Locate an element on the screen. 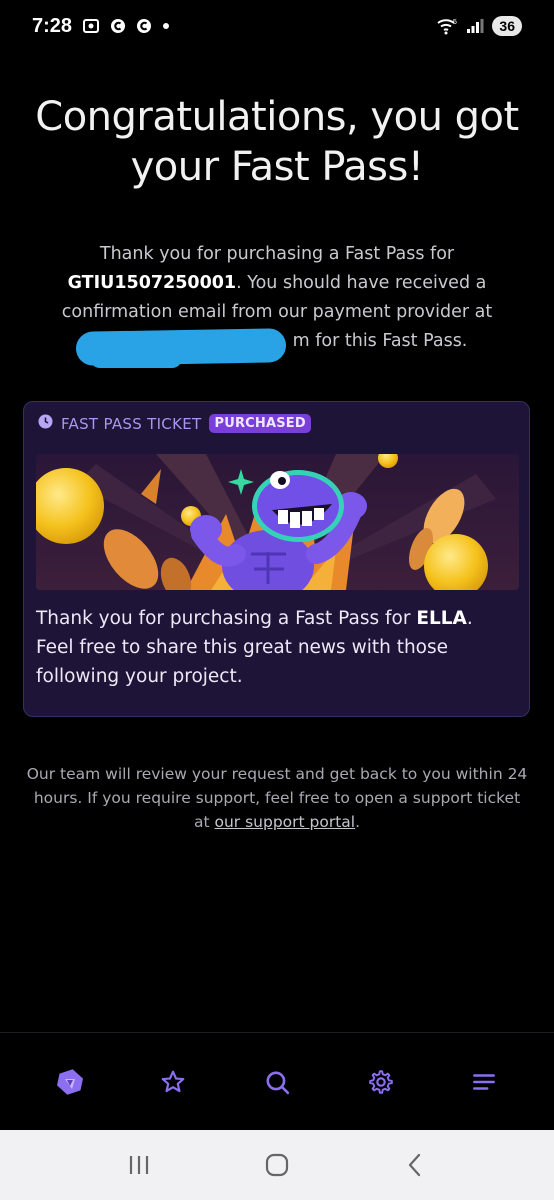 The height and width of the screenshot is (1200, 554). star-icon is located at coordinates (173, 1082).